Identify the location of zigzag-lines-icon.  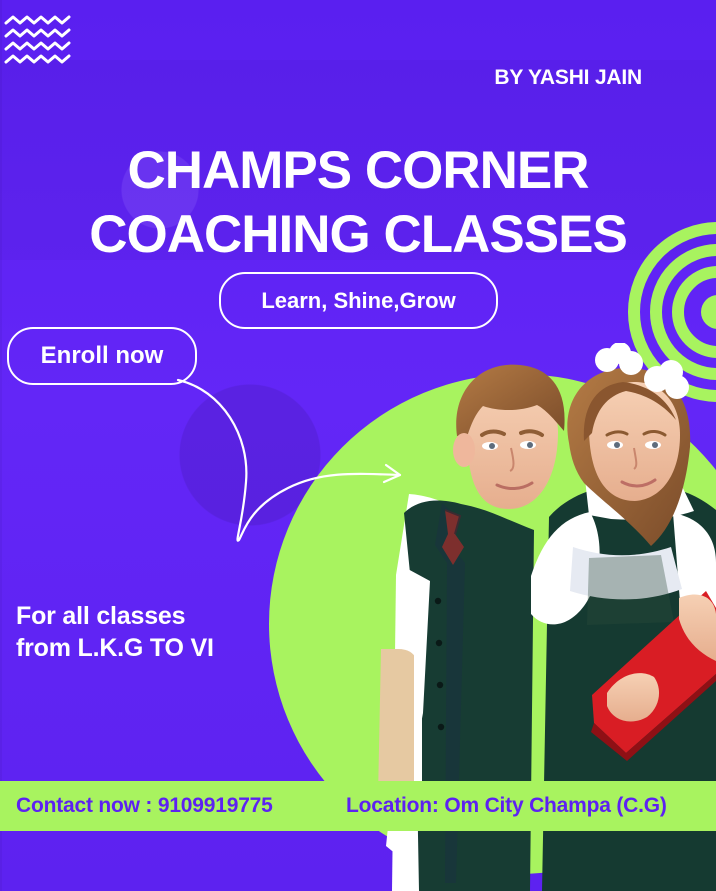
(37, 39).